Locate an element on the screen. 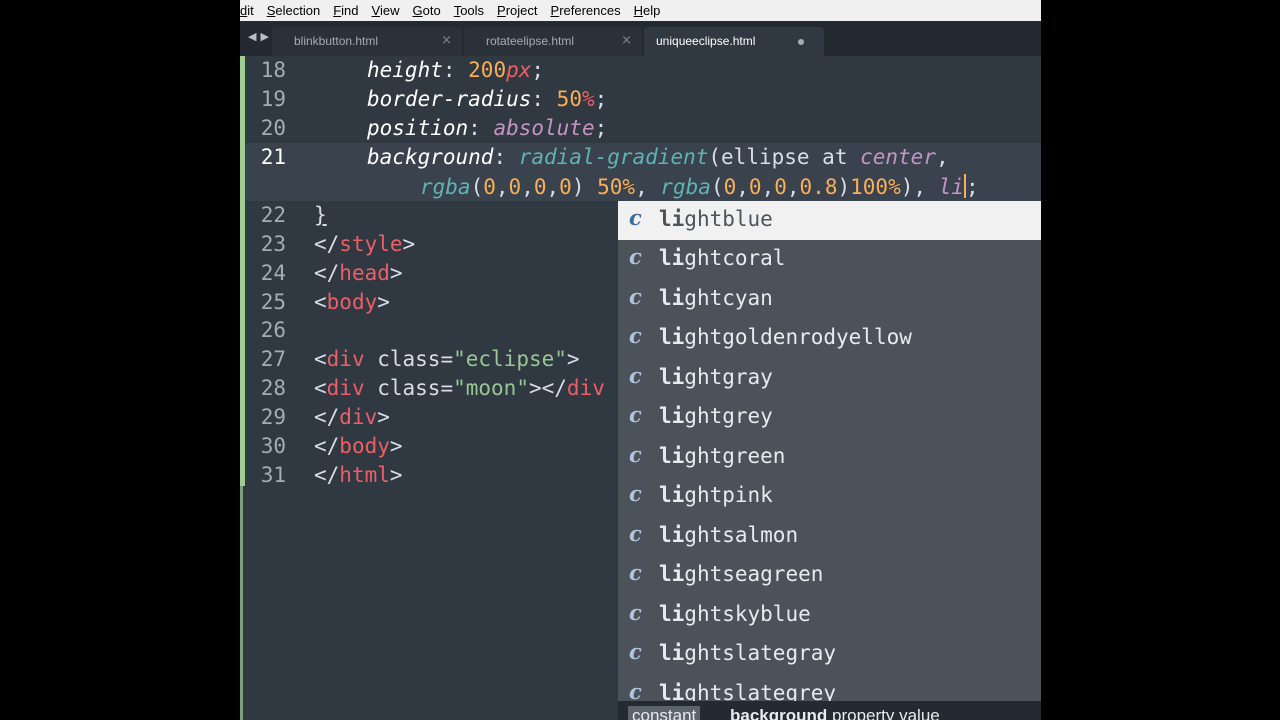 Image resolution: width=1280 pixels, height=720 pixels. tab-blinkbutton: blinkbutton.html × is located at coordinates (367, 41).